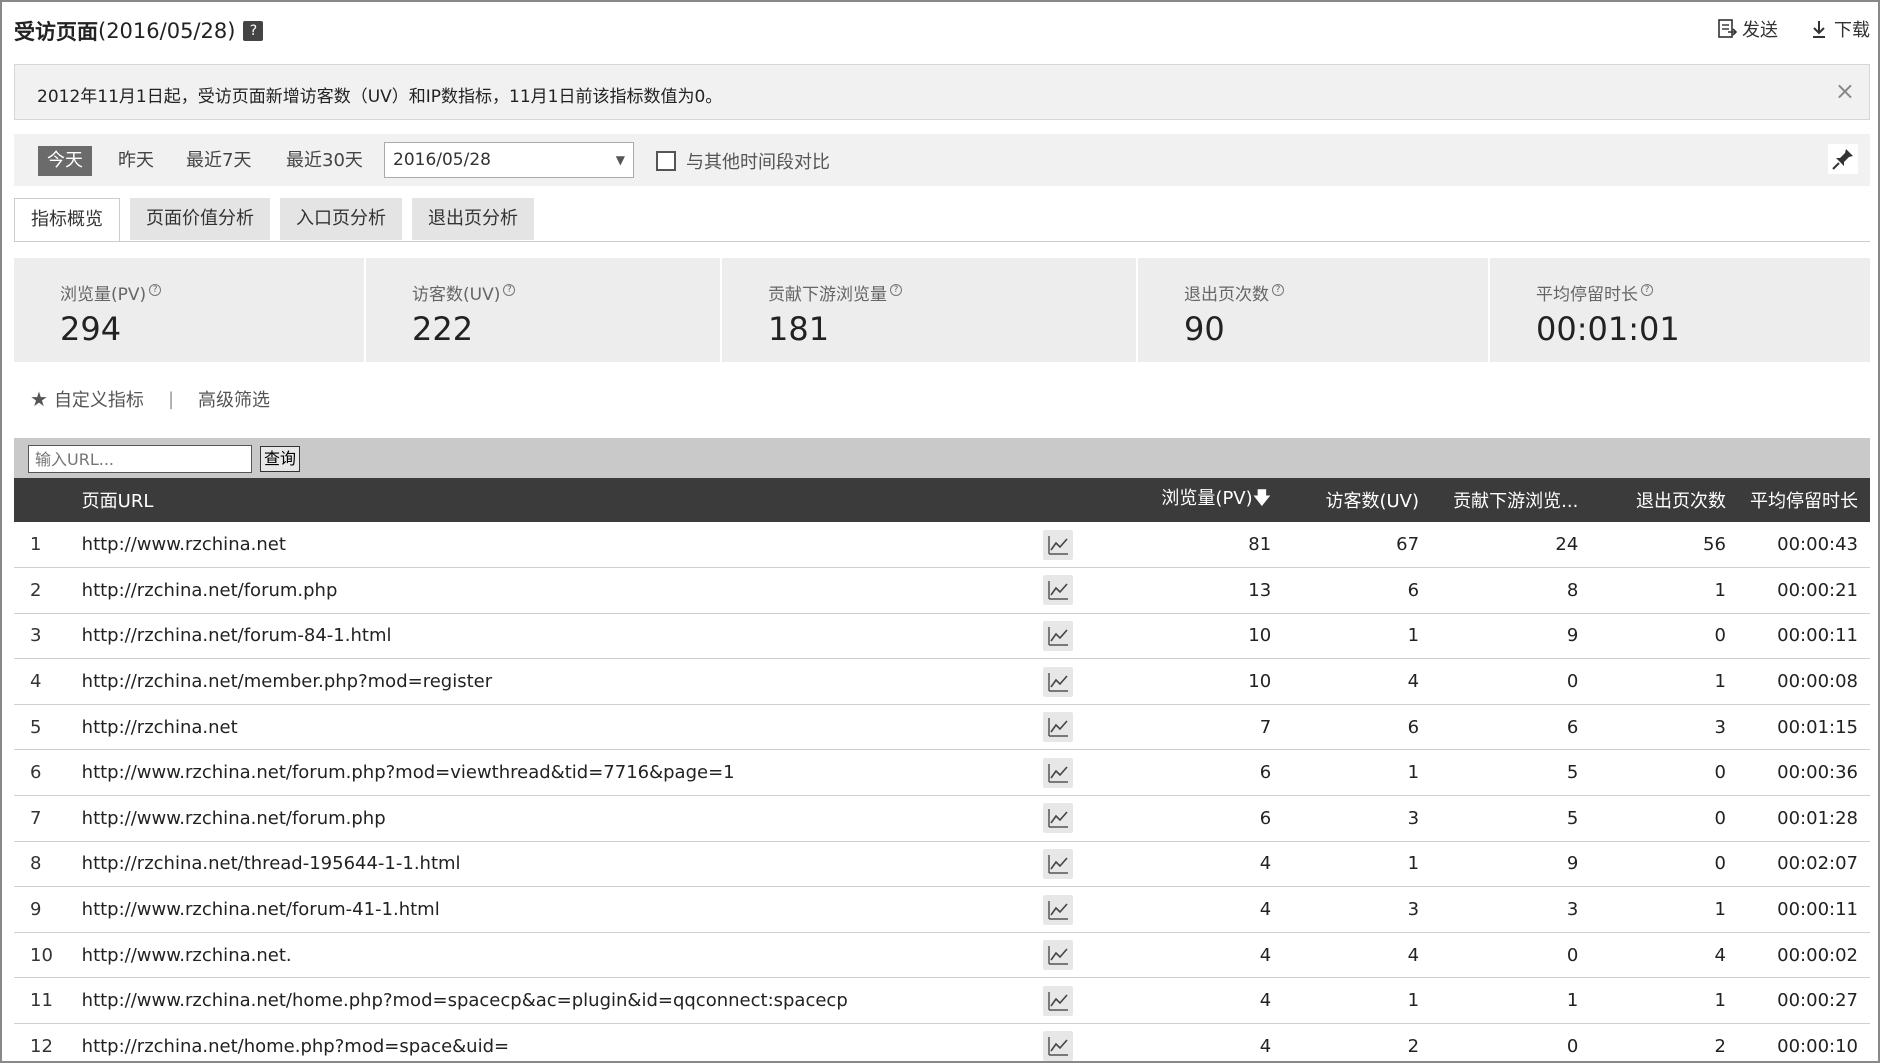  I want to click on kpi-label-avg-time: 平均停留时长?, so click(1594, 292).